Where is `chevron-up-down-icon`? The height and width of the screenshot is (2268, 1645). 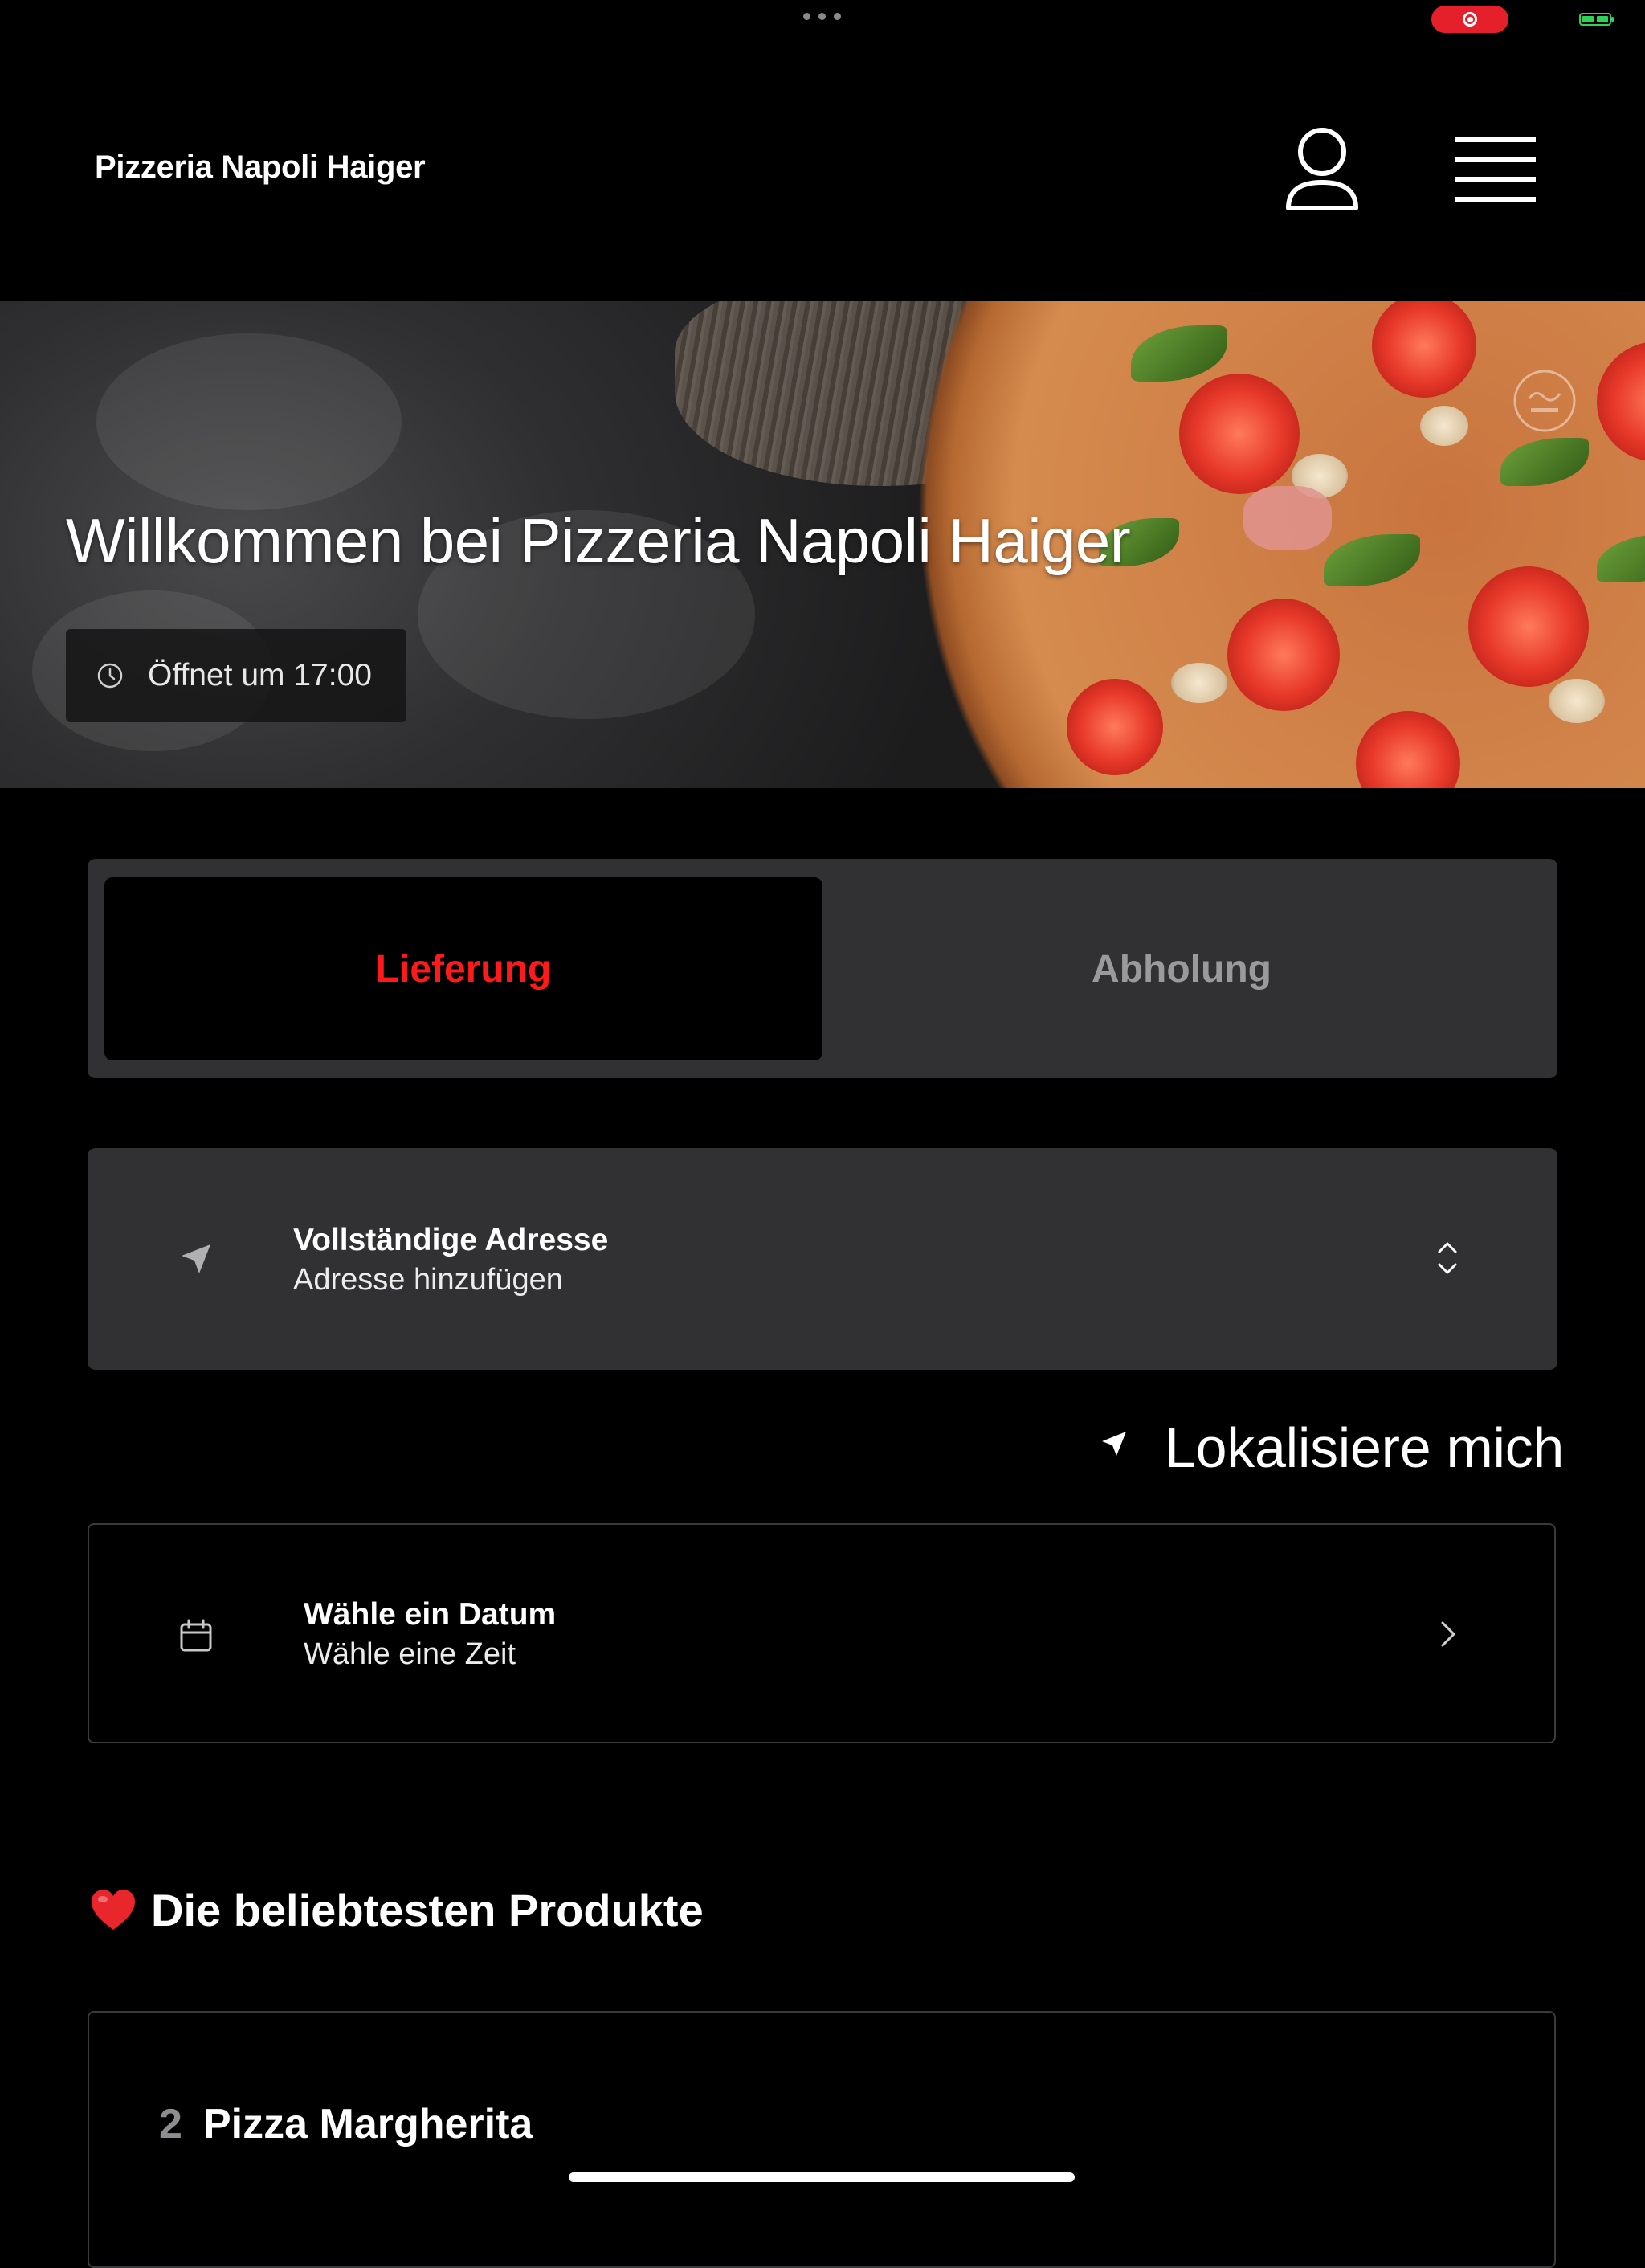
chevron-up-down-icon is located at coordinates (1447, 1258).